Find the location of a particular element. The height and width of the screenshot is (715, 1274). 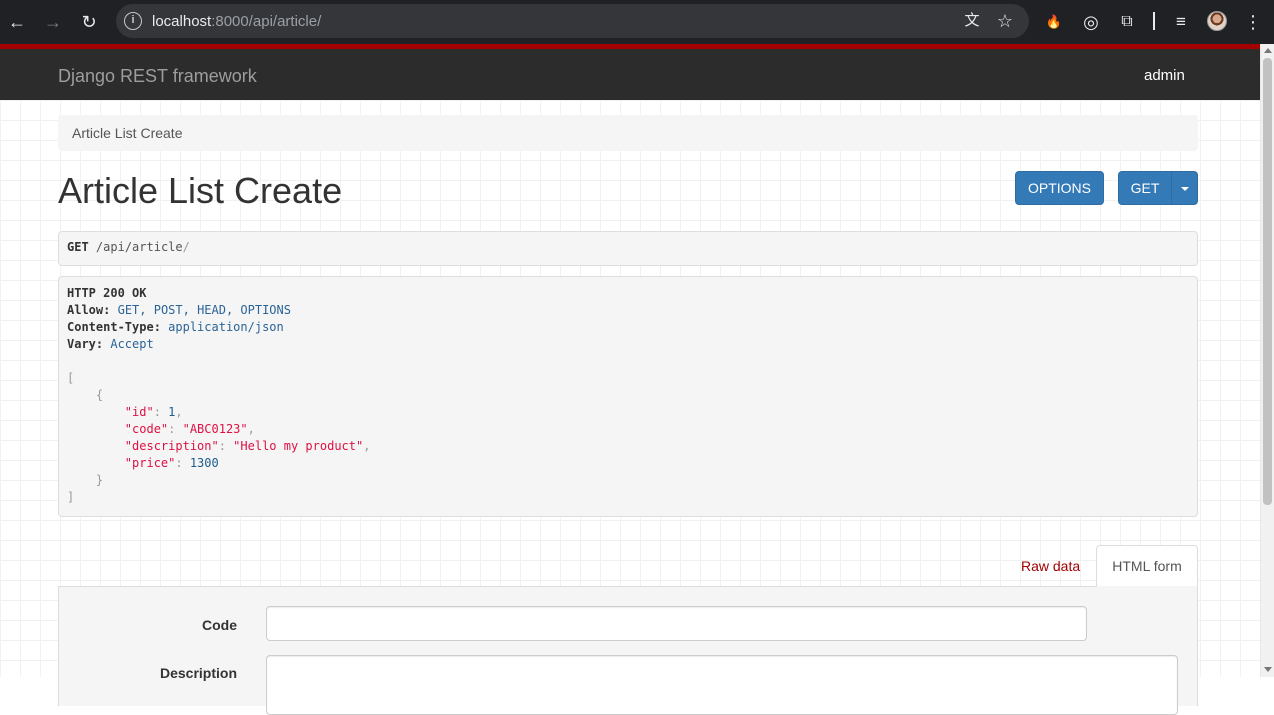

navbar: Django REST framework admin is located at coordinates (630, 74).